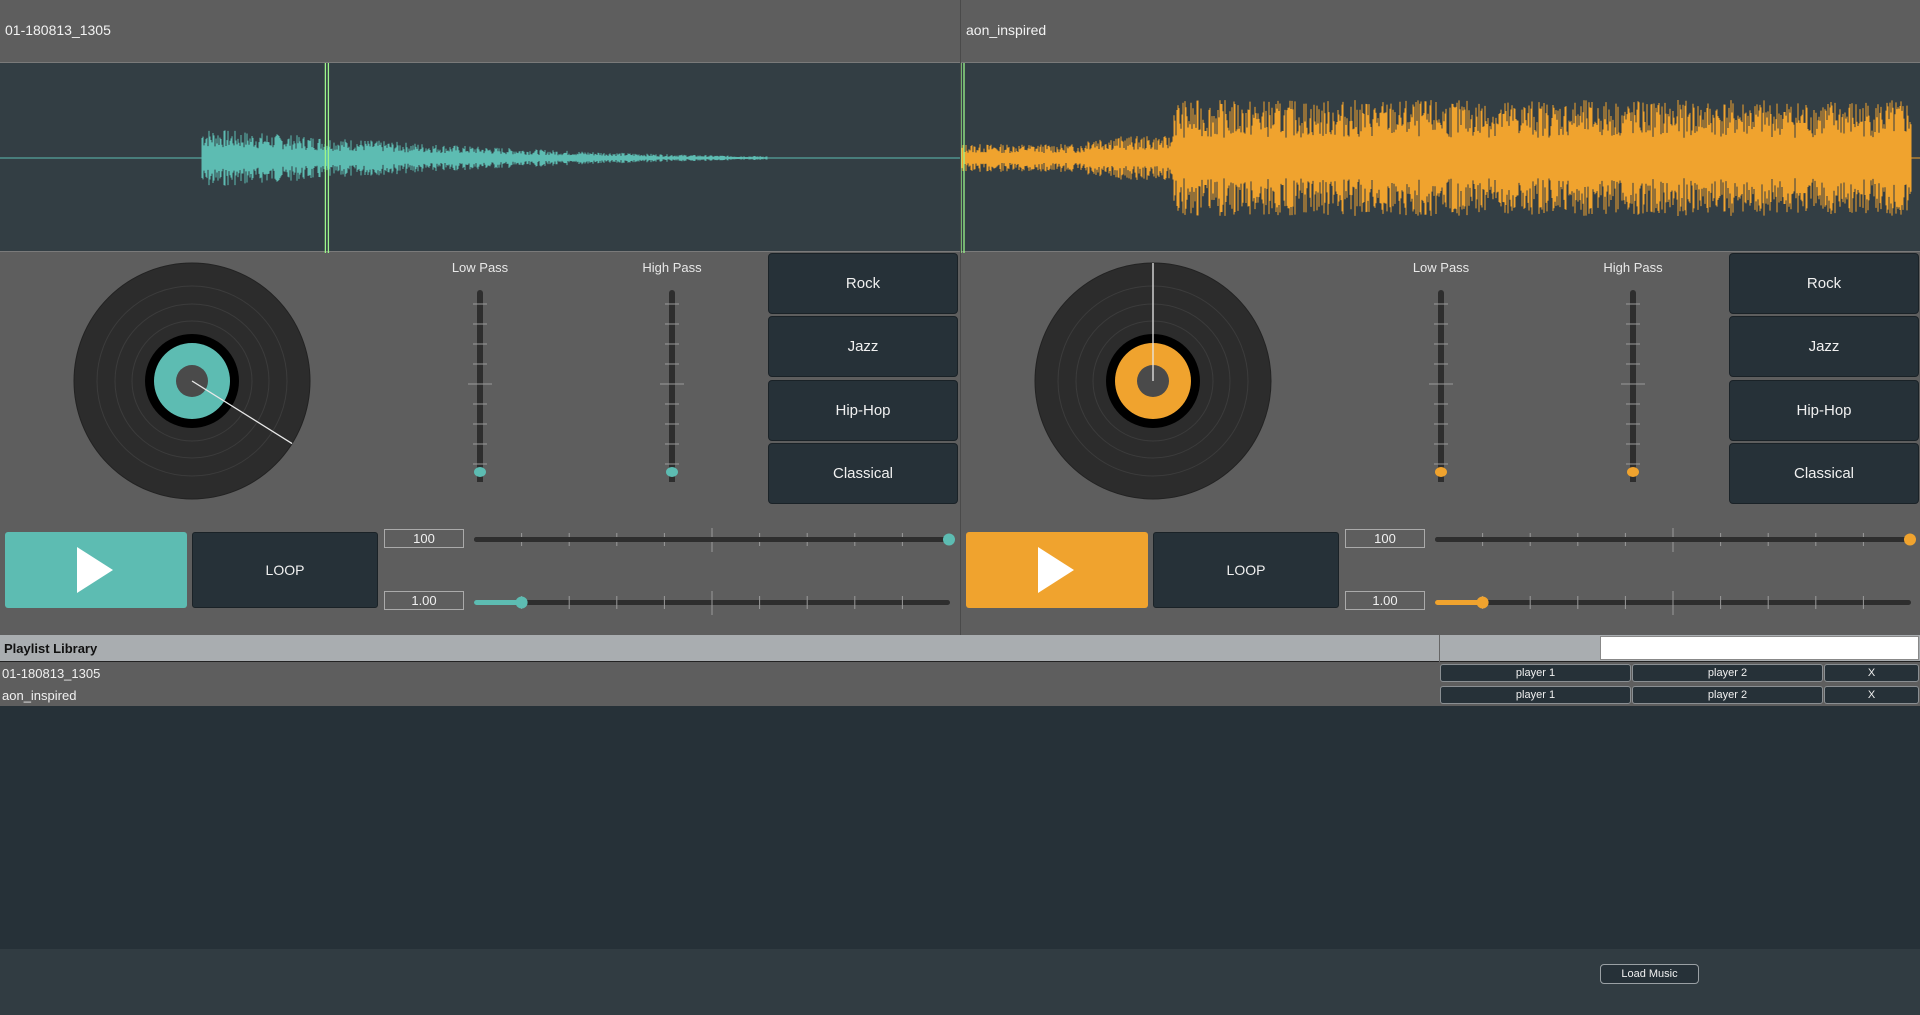  I want to click on deck-2-volume-slider, so click(1673, 539).